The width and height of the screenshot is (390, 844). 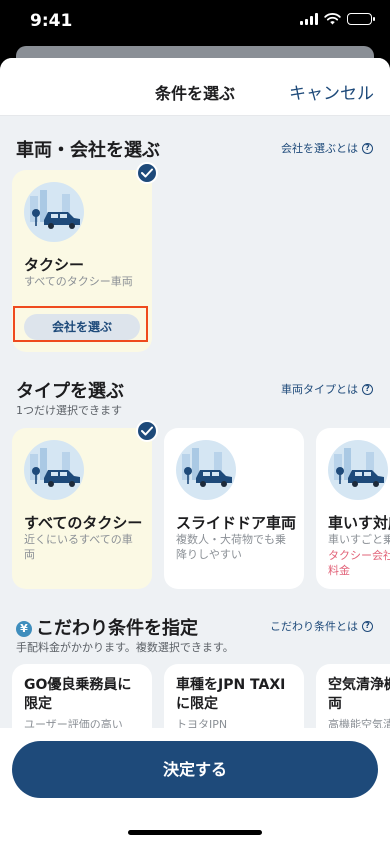 I want to click on prefs-section-header: ¥ こだわり条件を指定 こだわり条件とは?, so click(x=195, y=627).